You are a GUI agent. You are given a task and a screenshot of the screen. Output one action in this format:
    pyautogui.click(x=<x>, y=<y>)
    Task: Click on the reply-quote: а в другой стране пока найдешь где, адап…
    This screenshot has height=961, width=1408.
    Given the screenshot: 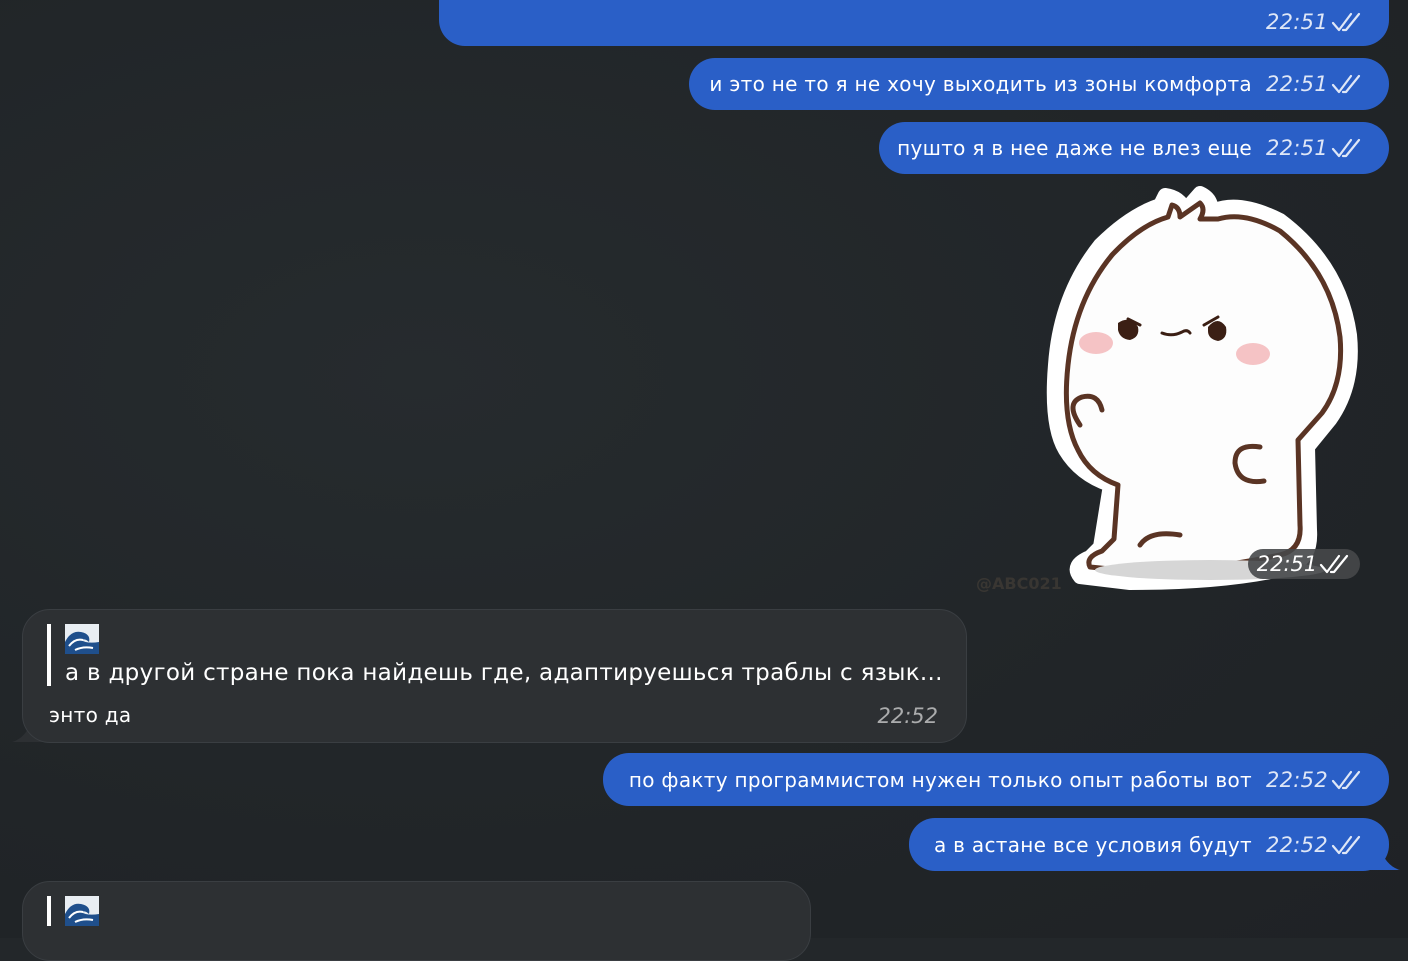 What is the action you would take?
    pyautogui.click(x=495, y=655)
    